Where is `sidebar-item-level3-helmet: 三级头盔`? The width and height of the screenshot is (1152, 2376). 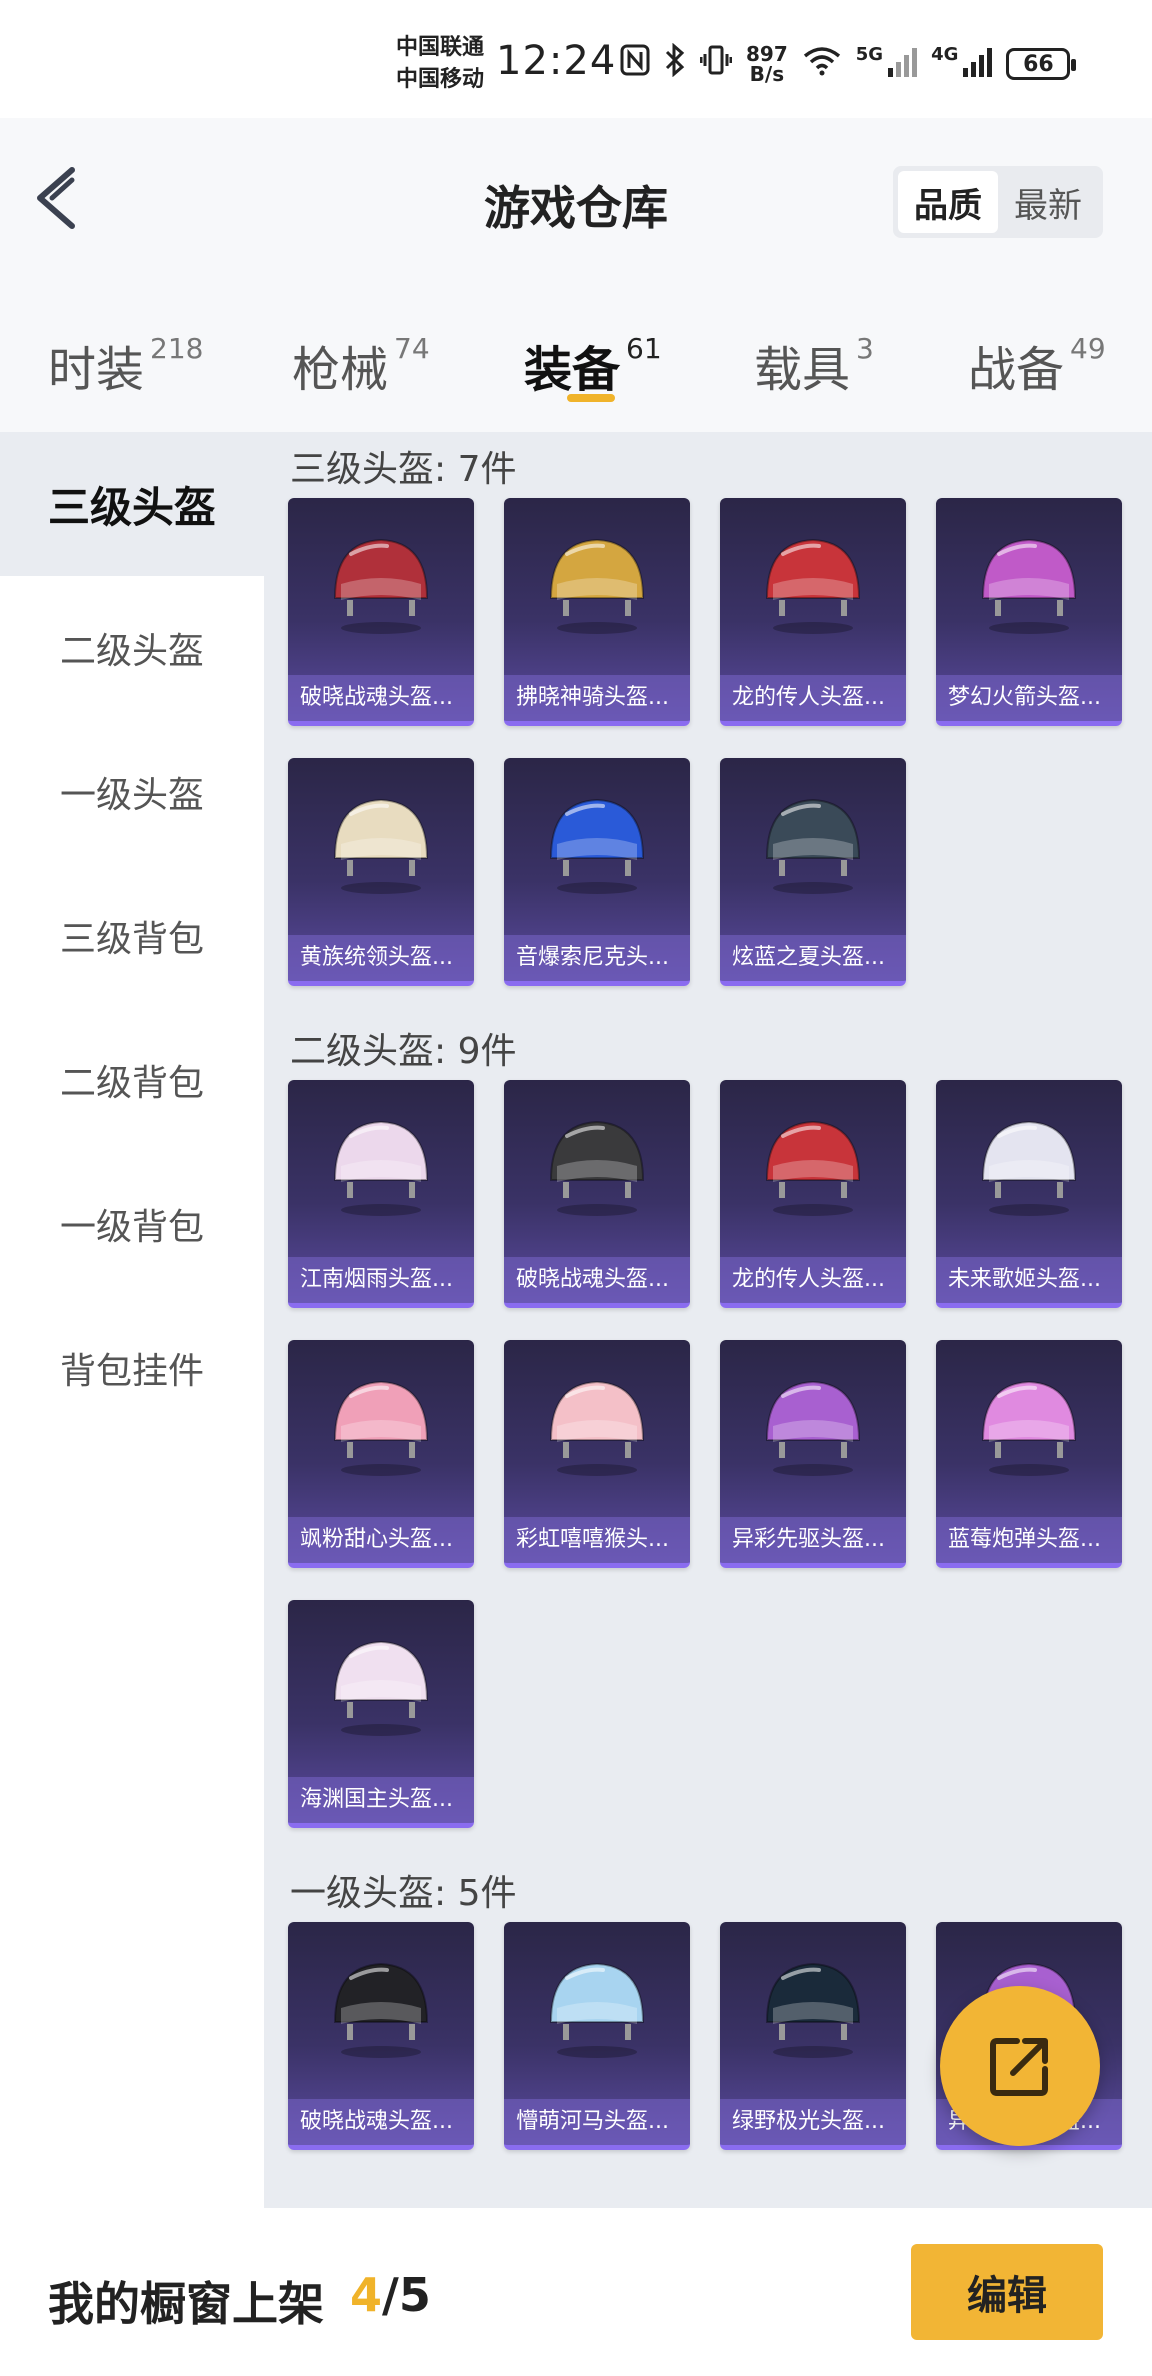 sidebar-item-level3-helmet: 三级头盔 is located at coordinates (132, 504).